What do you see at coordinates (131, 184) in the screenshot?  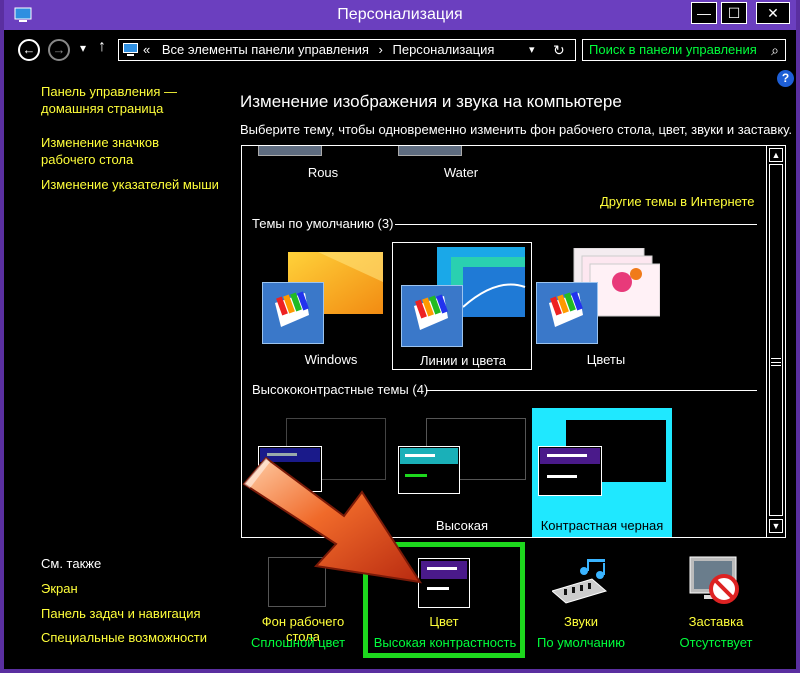 I see `mouse-pointers-link: Изменение указателей мыши` at bounding box center [131, 184].